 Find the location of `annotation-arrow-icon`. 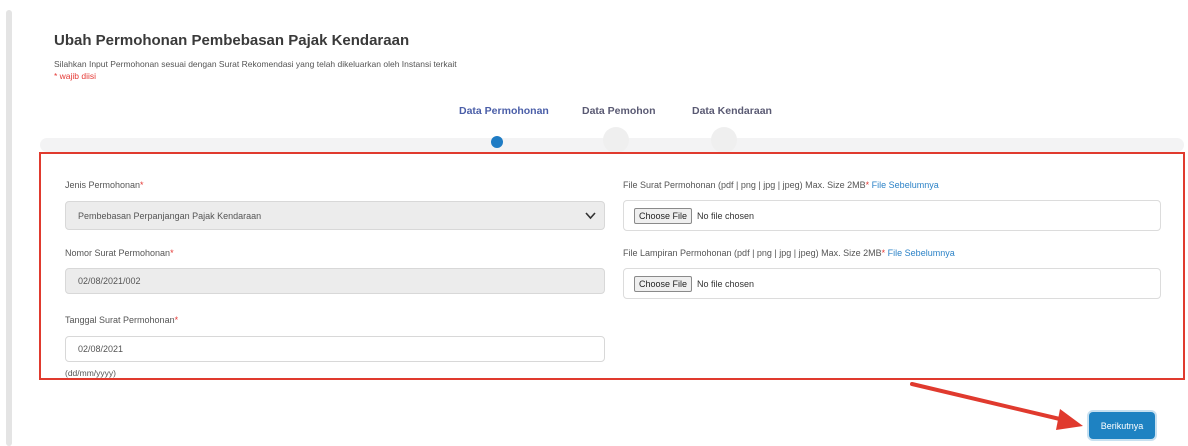

annotation-arrow-icon is located at coordinates (996, 406).